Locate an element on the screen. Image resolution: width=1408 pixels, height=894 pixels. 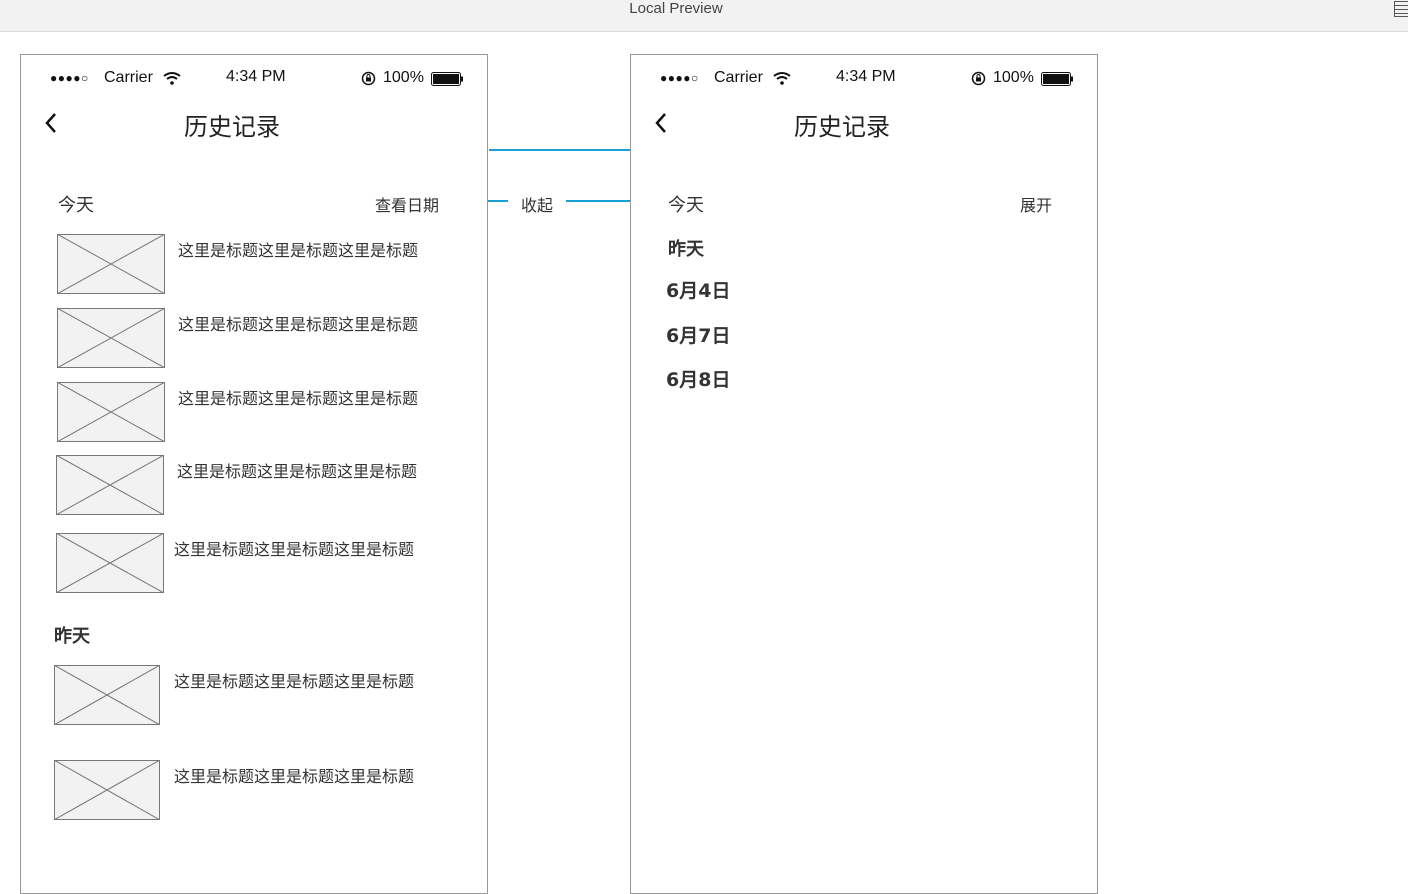
window-title: Local Preview is located at coordinates (676, 8).